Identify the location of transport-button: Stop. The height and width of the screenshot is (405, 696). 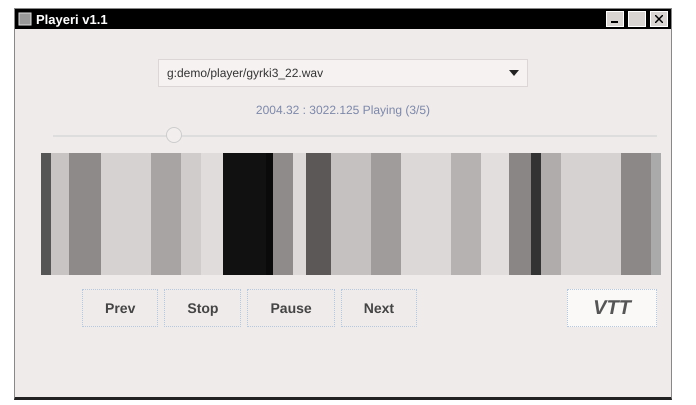
(203, 308).